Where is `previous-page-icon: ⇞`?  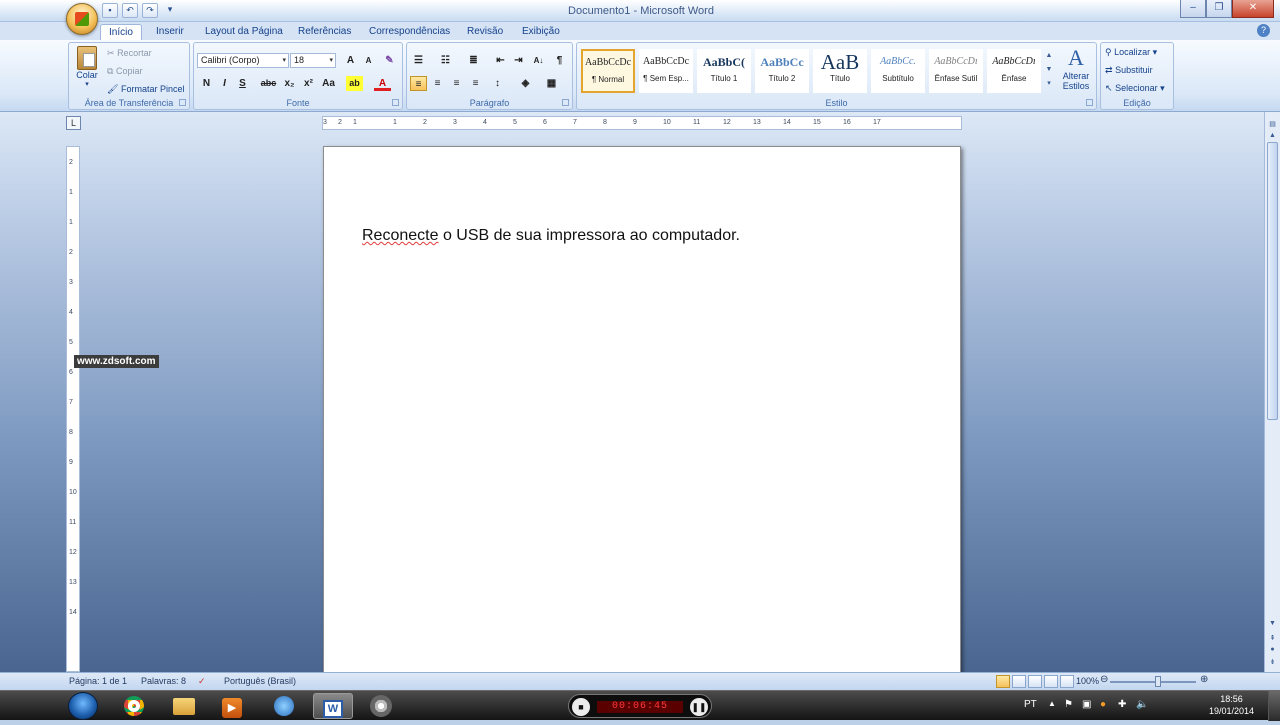
previous-page-icon: ⇞ is located at coordinates (1272, 639).